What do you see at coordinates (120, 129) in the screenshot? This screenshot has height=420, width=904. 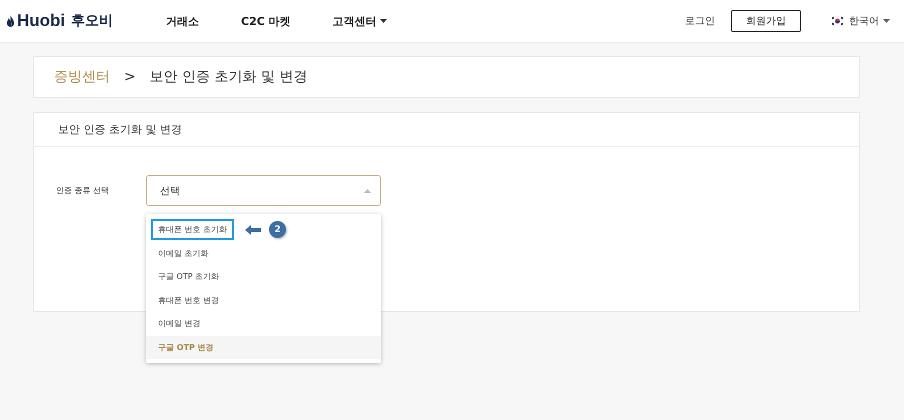 I see `panel-title: 보안 인증 초기화 및 변경` at bounding box center [120, 129].